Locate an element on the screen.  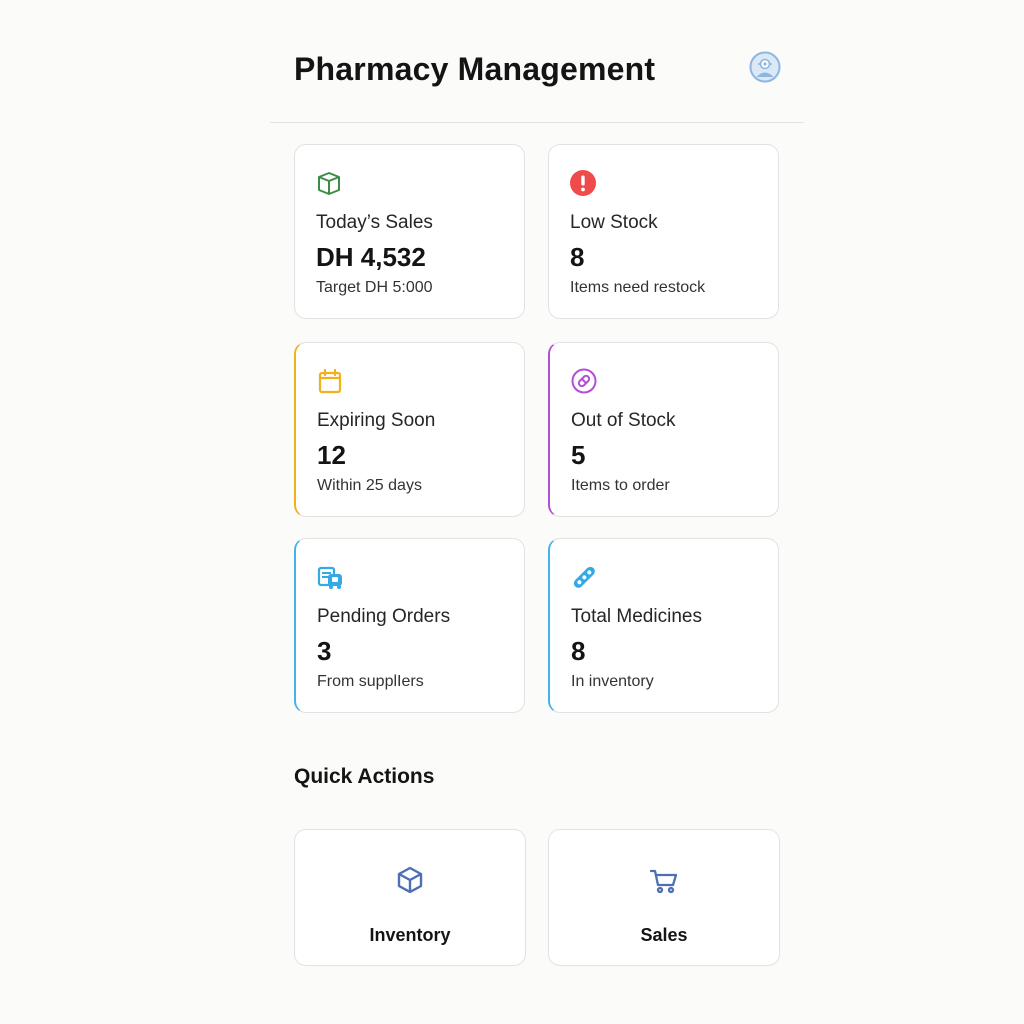
pending-orders-card: Pending Orders 3 From supplIers is located at coordinates (409, 625).